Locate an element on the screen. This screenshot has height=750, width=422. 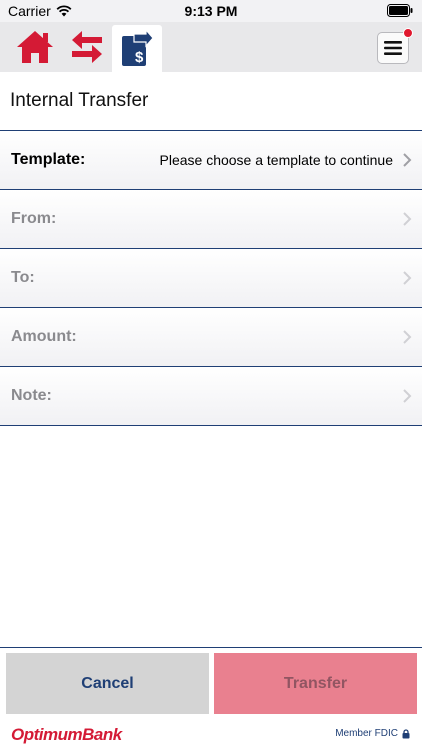
status-bar: Carrier 9:13 PM is located at coordinates (211, 11).